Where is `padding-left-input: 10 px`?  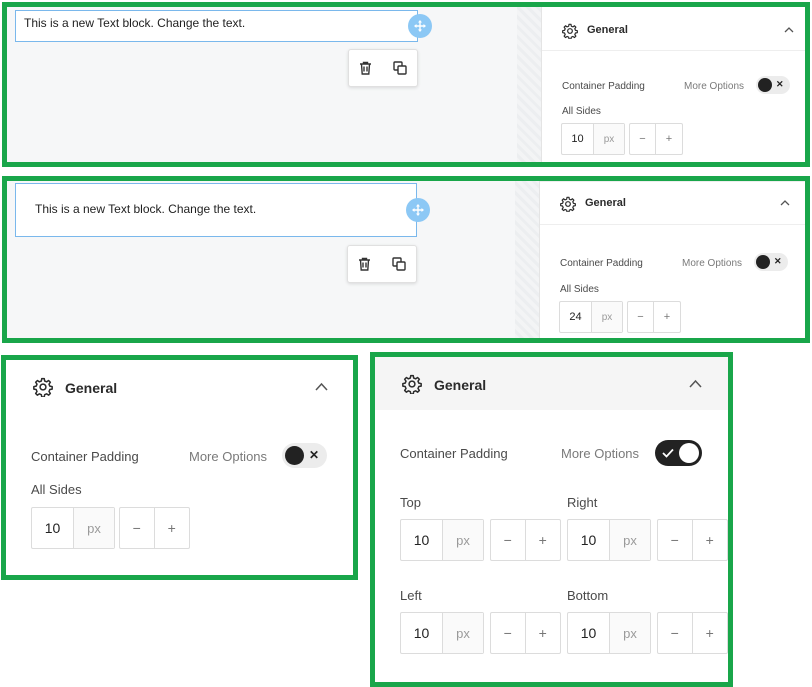 padding-left-input: 10 px is located at coordinates (442, 633).